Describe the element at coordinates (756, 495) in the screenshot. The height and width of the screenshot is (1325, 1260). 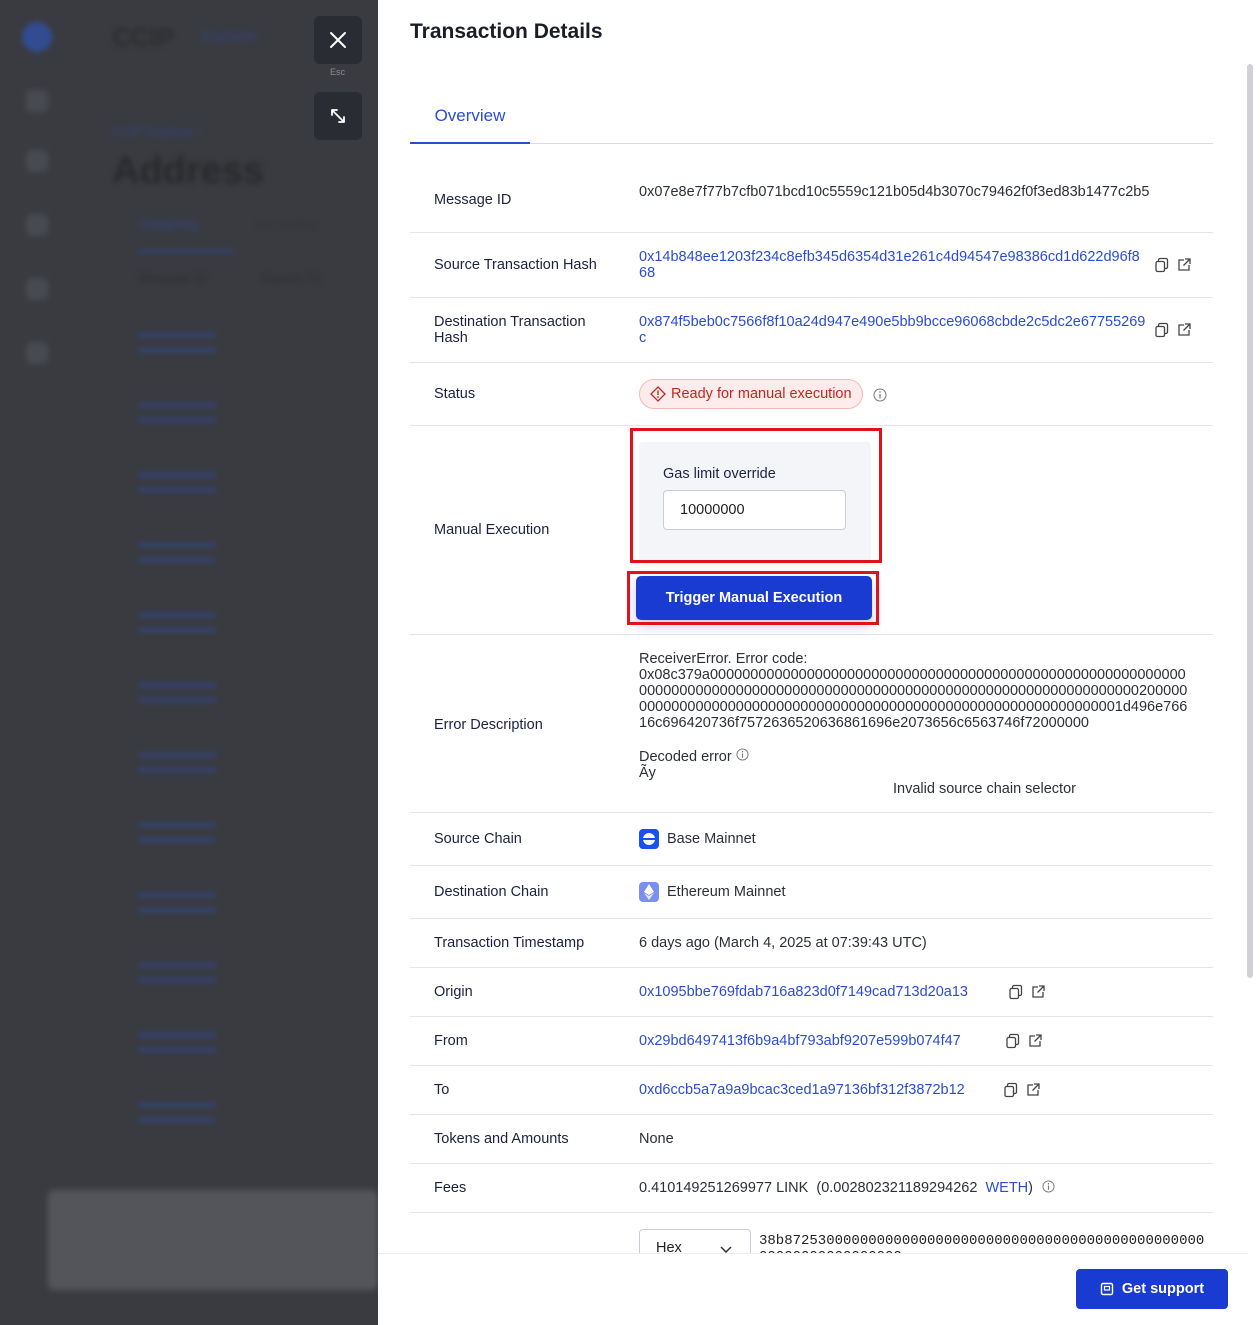
I see `highlight-box-gas` at that location.